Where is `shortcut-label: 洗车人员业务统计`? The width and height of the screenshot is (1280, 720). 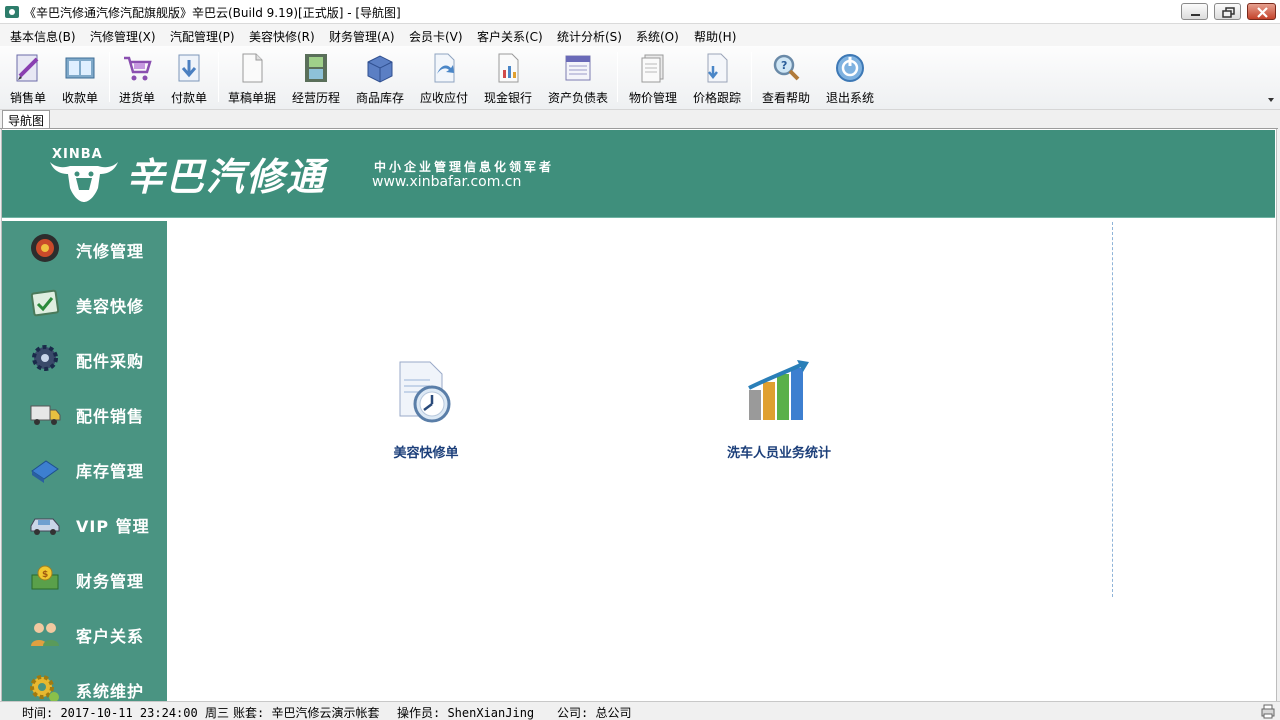
shortcut-label: 洗车人员业务统计 is located at coordinates (778, 453).